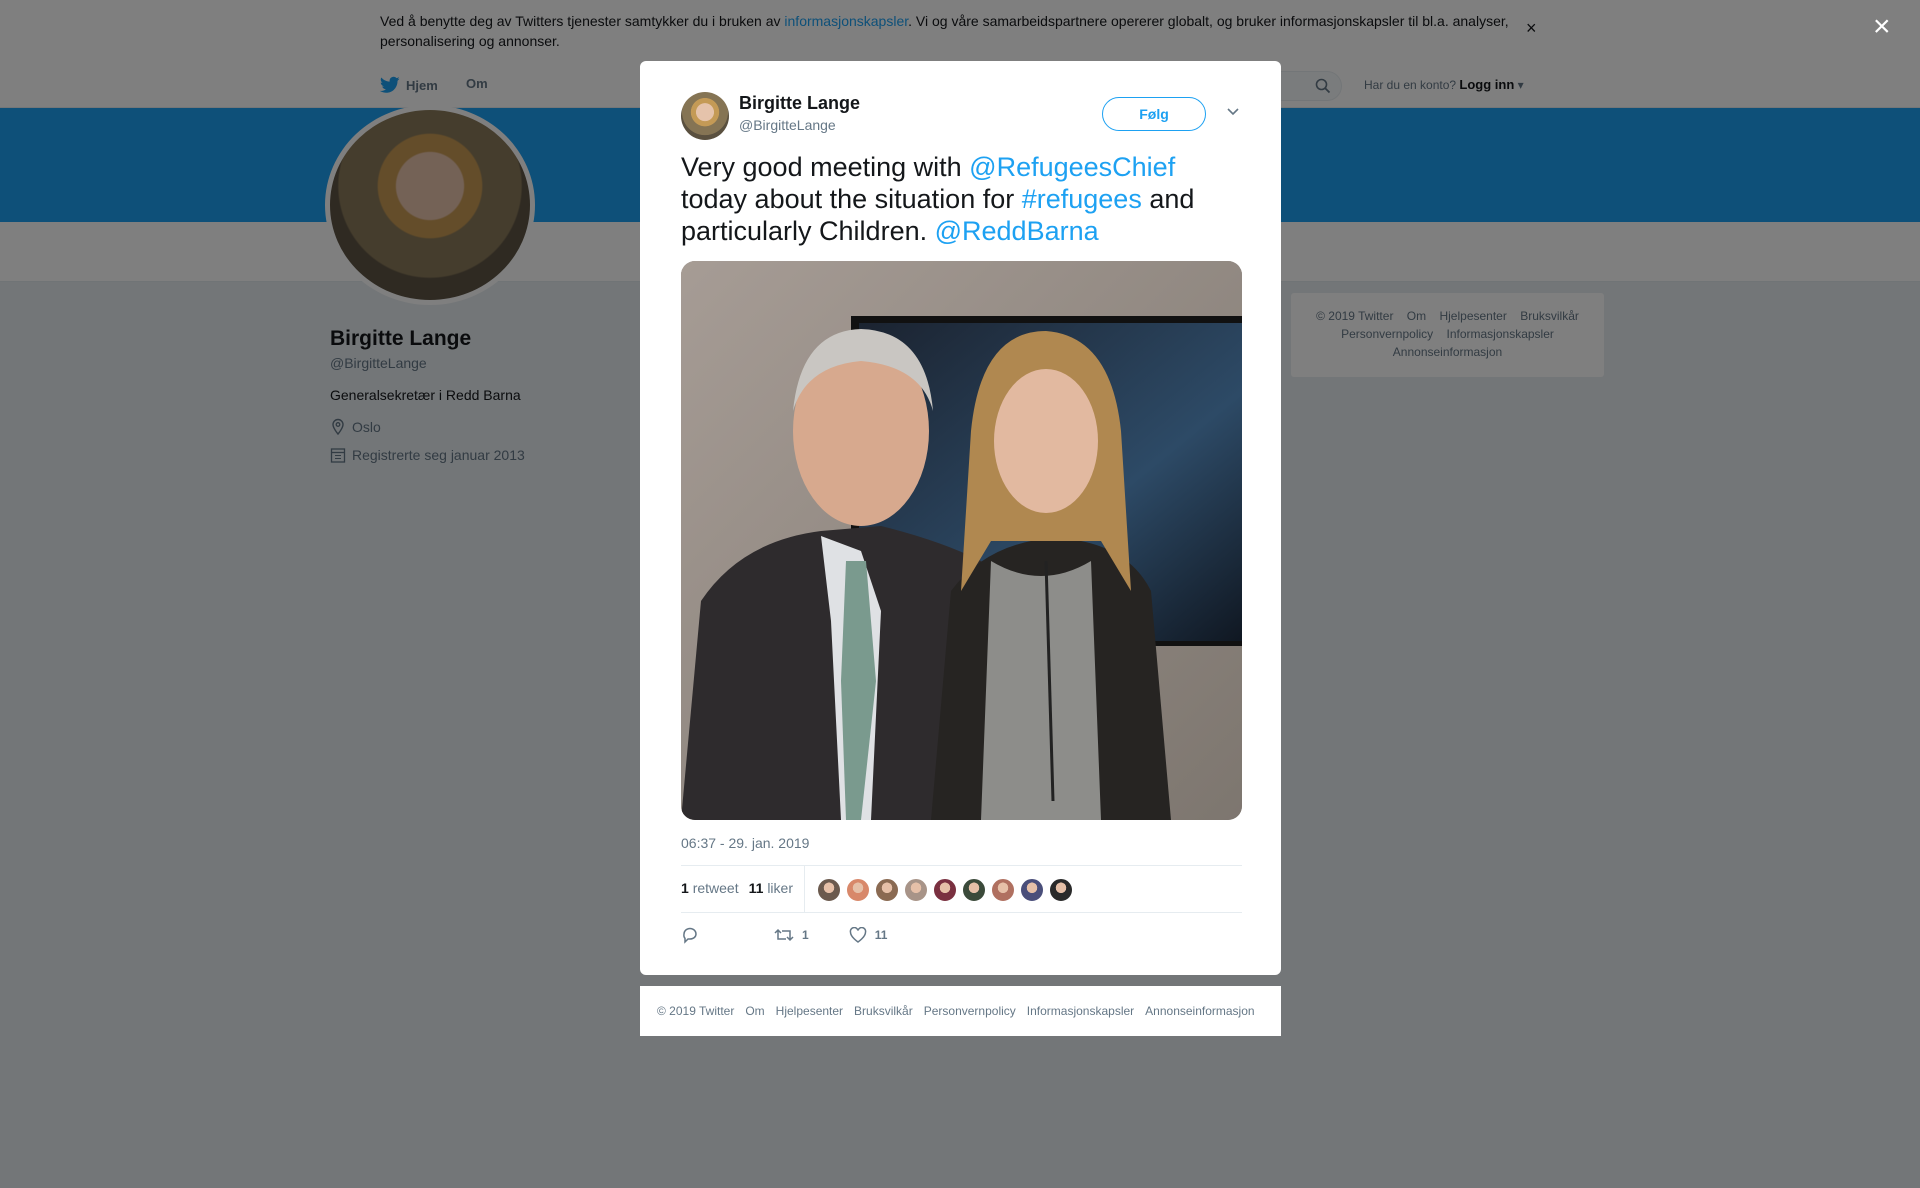 The width and height of the screenshot is (1920, 1188). What do you see at coordinates (715, 888) in the screenshot?
I see `retweet-label: retweet` at bounding box center [715, 888].